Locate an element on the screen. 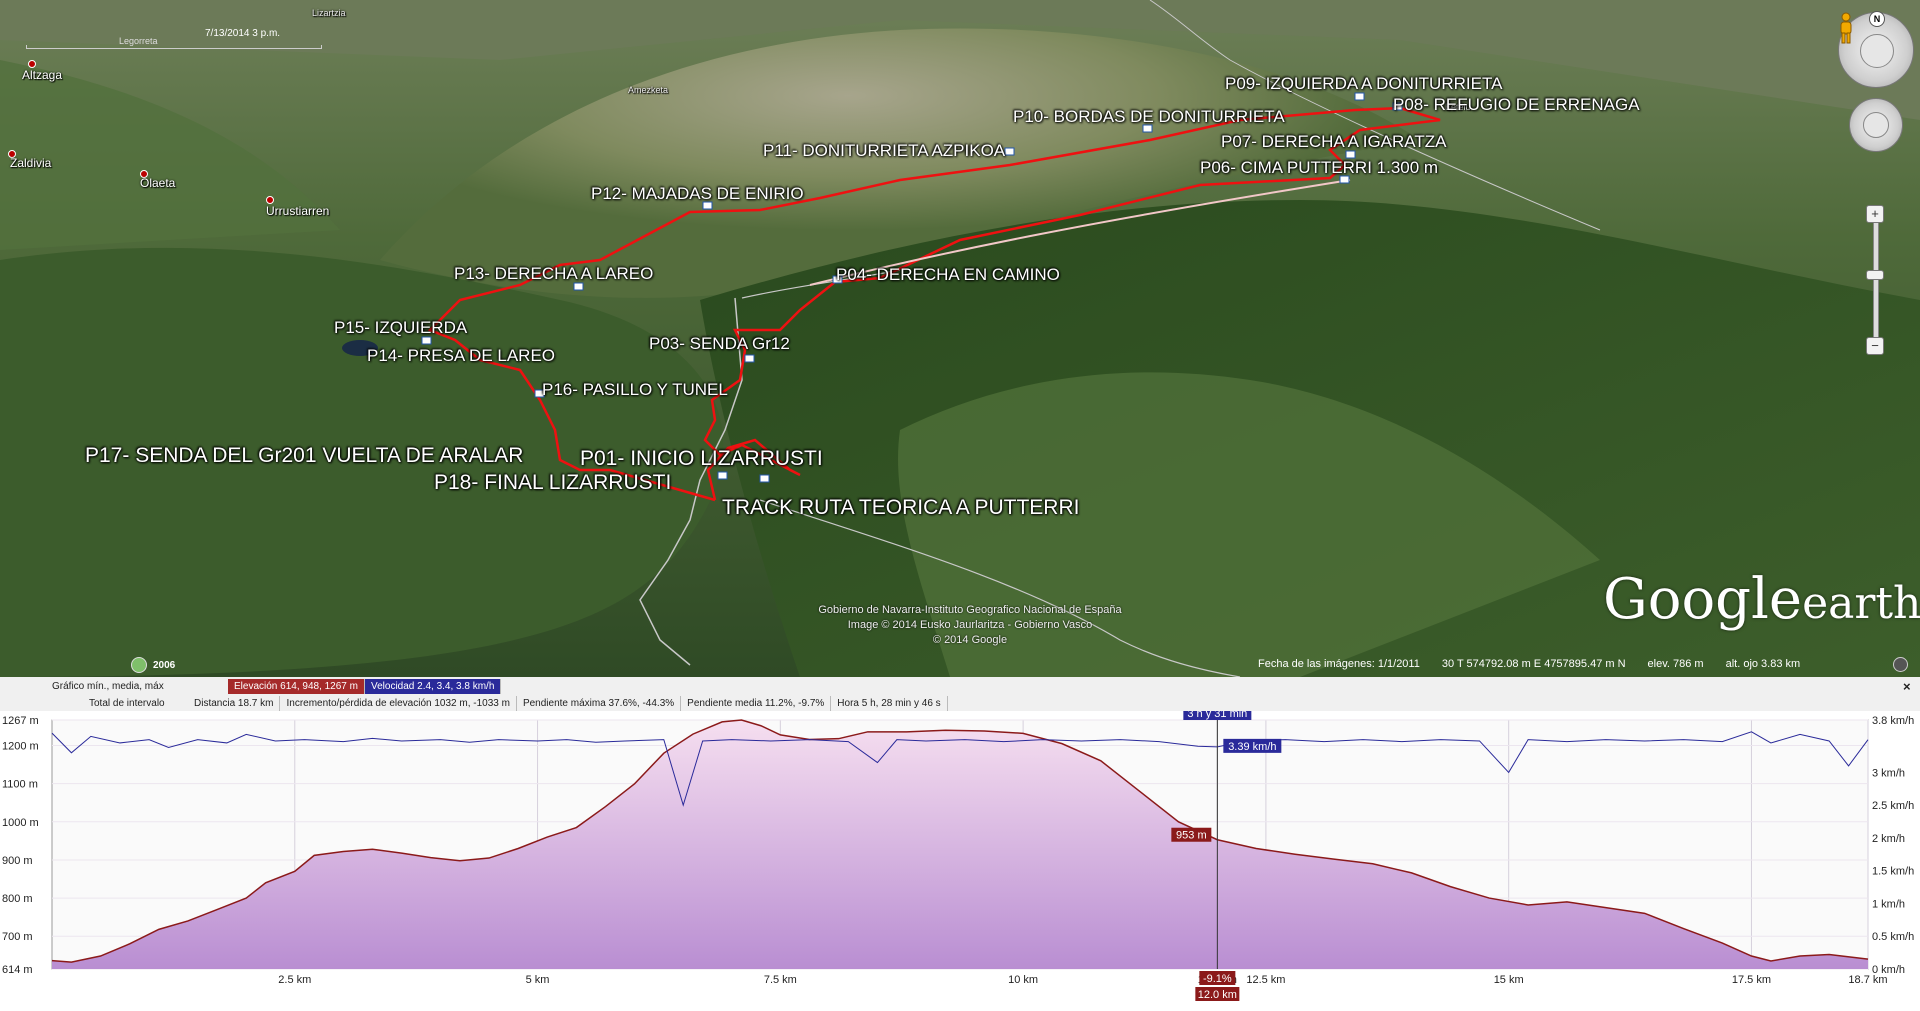 Image resolution: width=1920 pixels, height=1011 pixels. eye-altitude: alt. ojo 3.83 km is located at coordinates (1763, 664).